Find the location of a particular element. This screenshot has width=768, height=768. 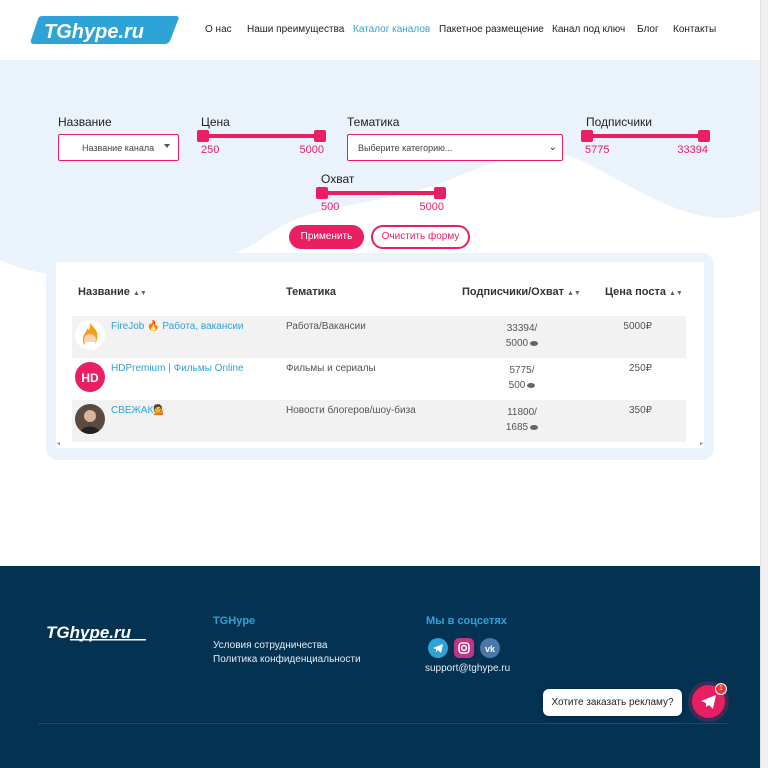

channel-topic: Работа/Вакансии is located at coordinates (326, 326).